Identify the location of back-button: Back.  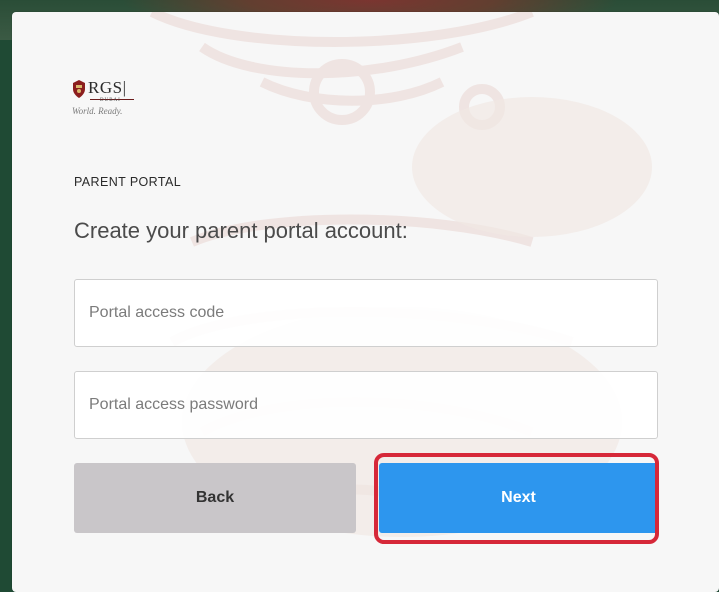
(215, 498).